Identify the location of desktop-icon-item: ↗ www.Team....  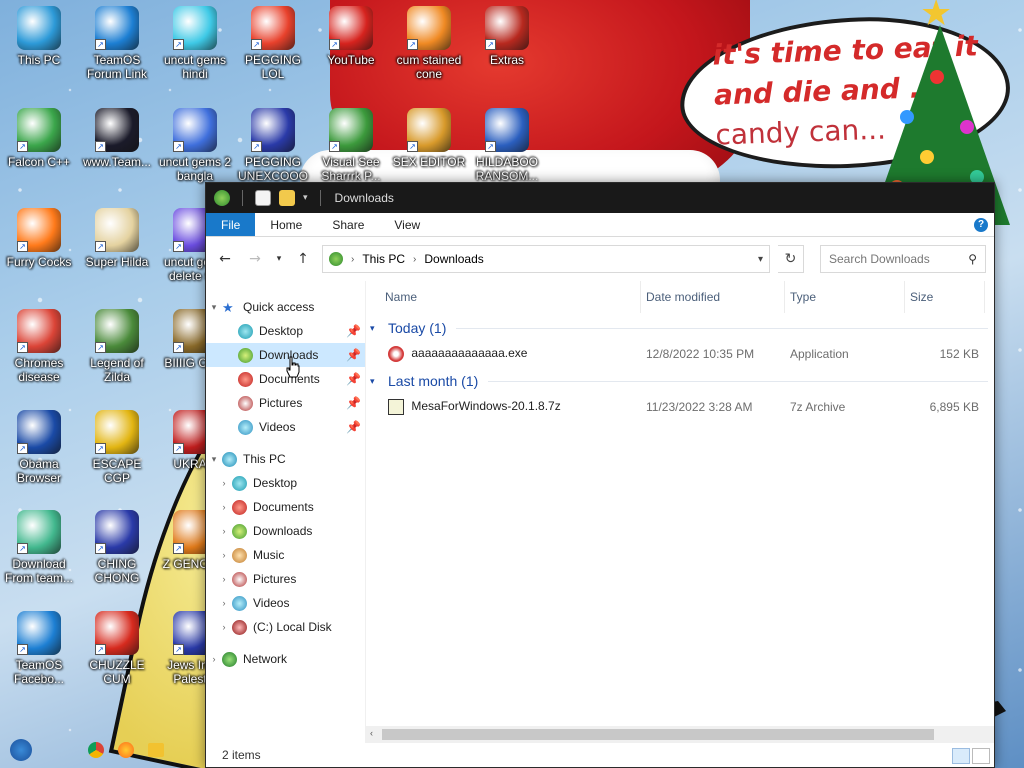
(117, 138).